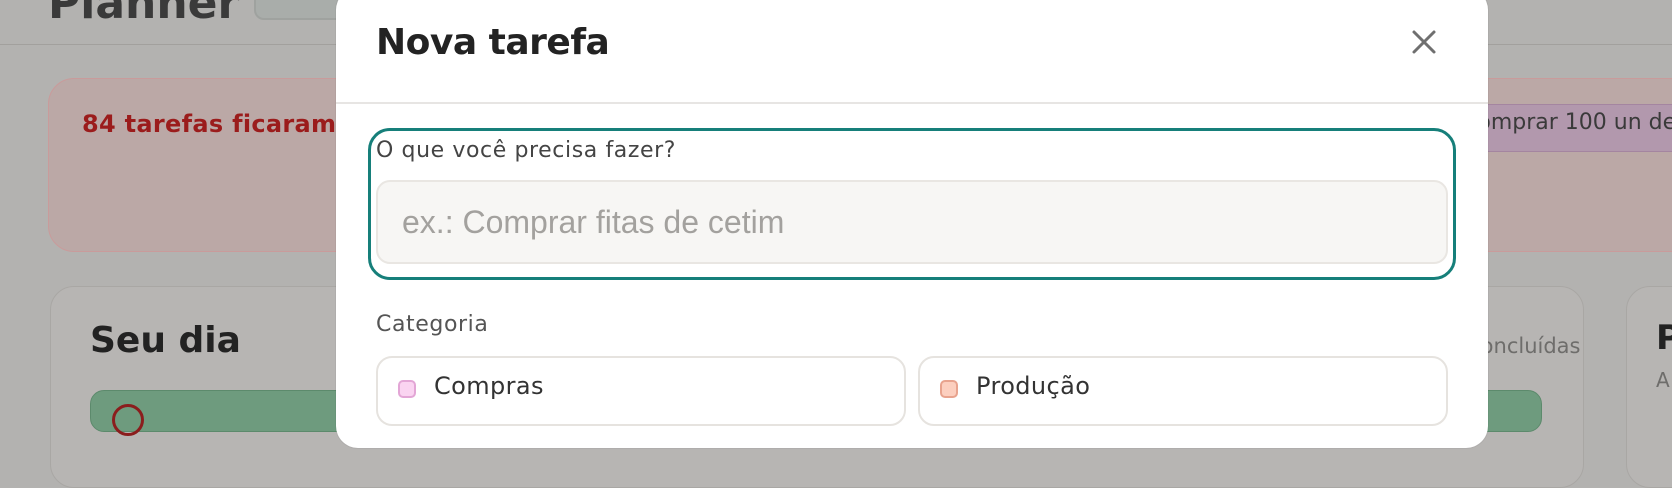 Image resolution: width=1672 pixels, height=488 pixels. I want to click on task-status-circle, so click(128, 420).